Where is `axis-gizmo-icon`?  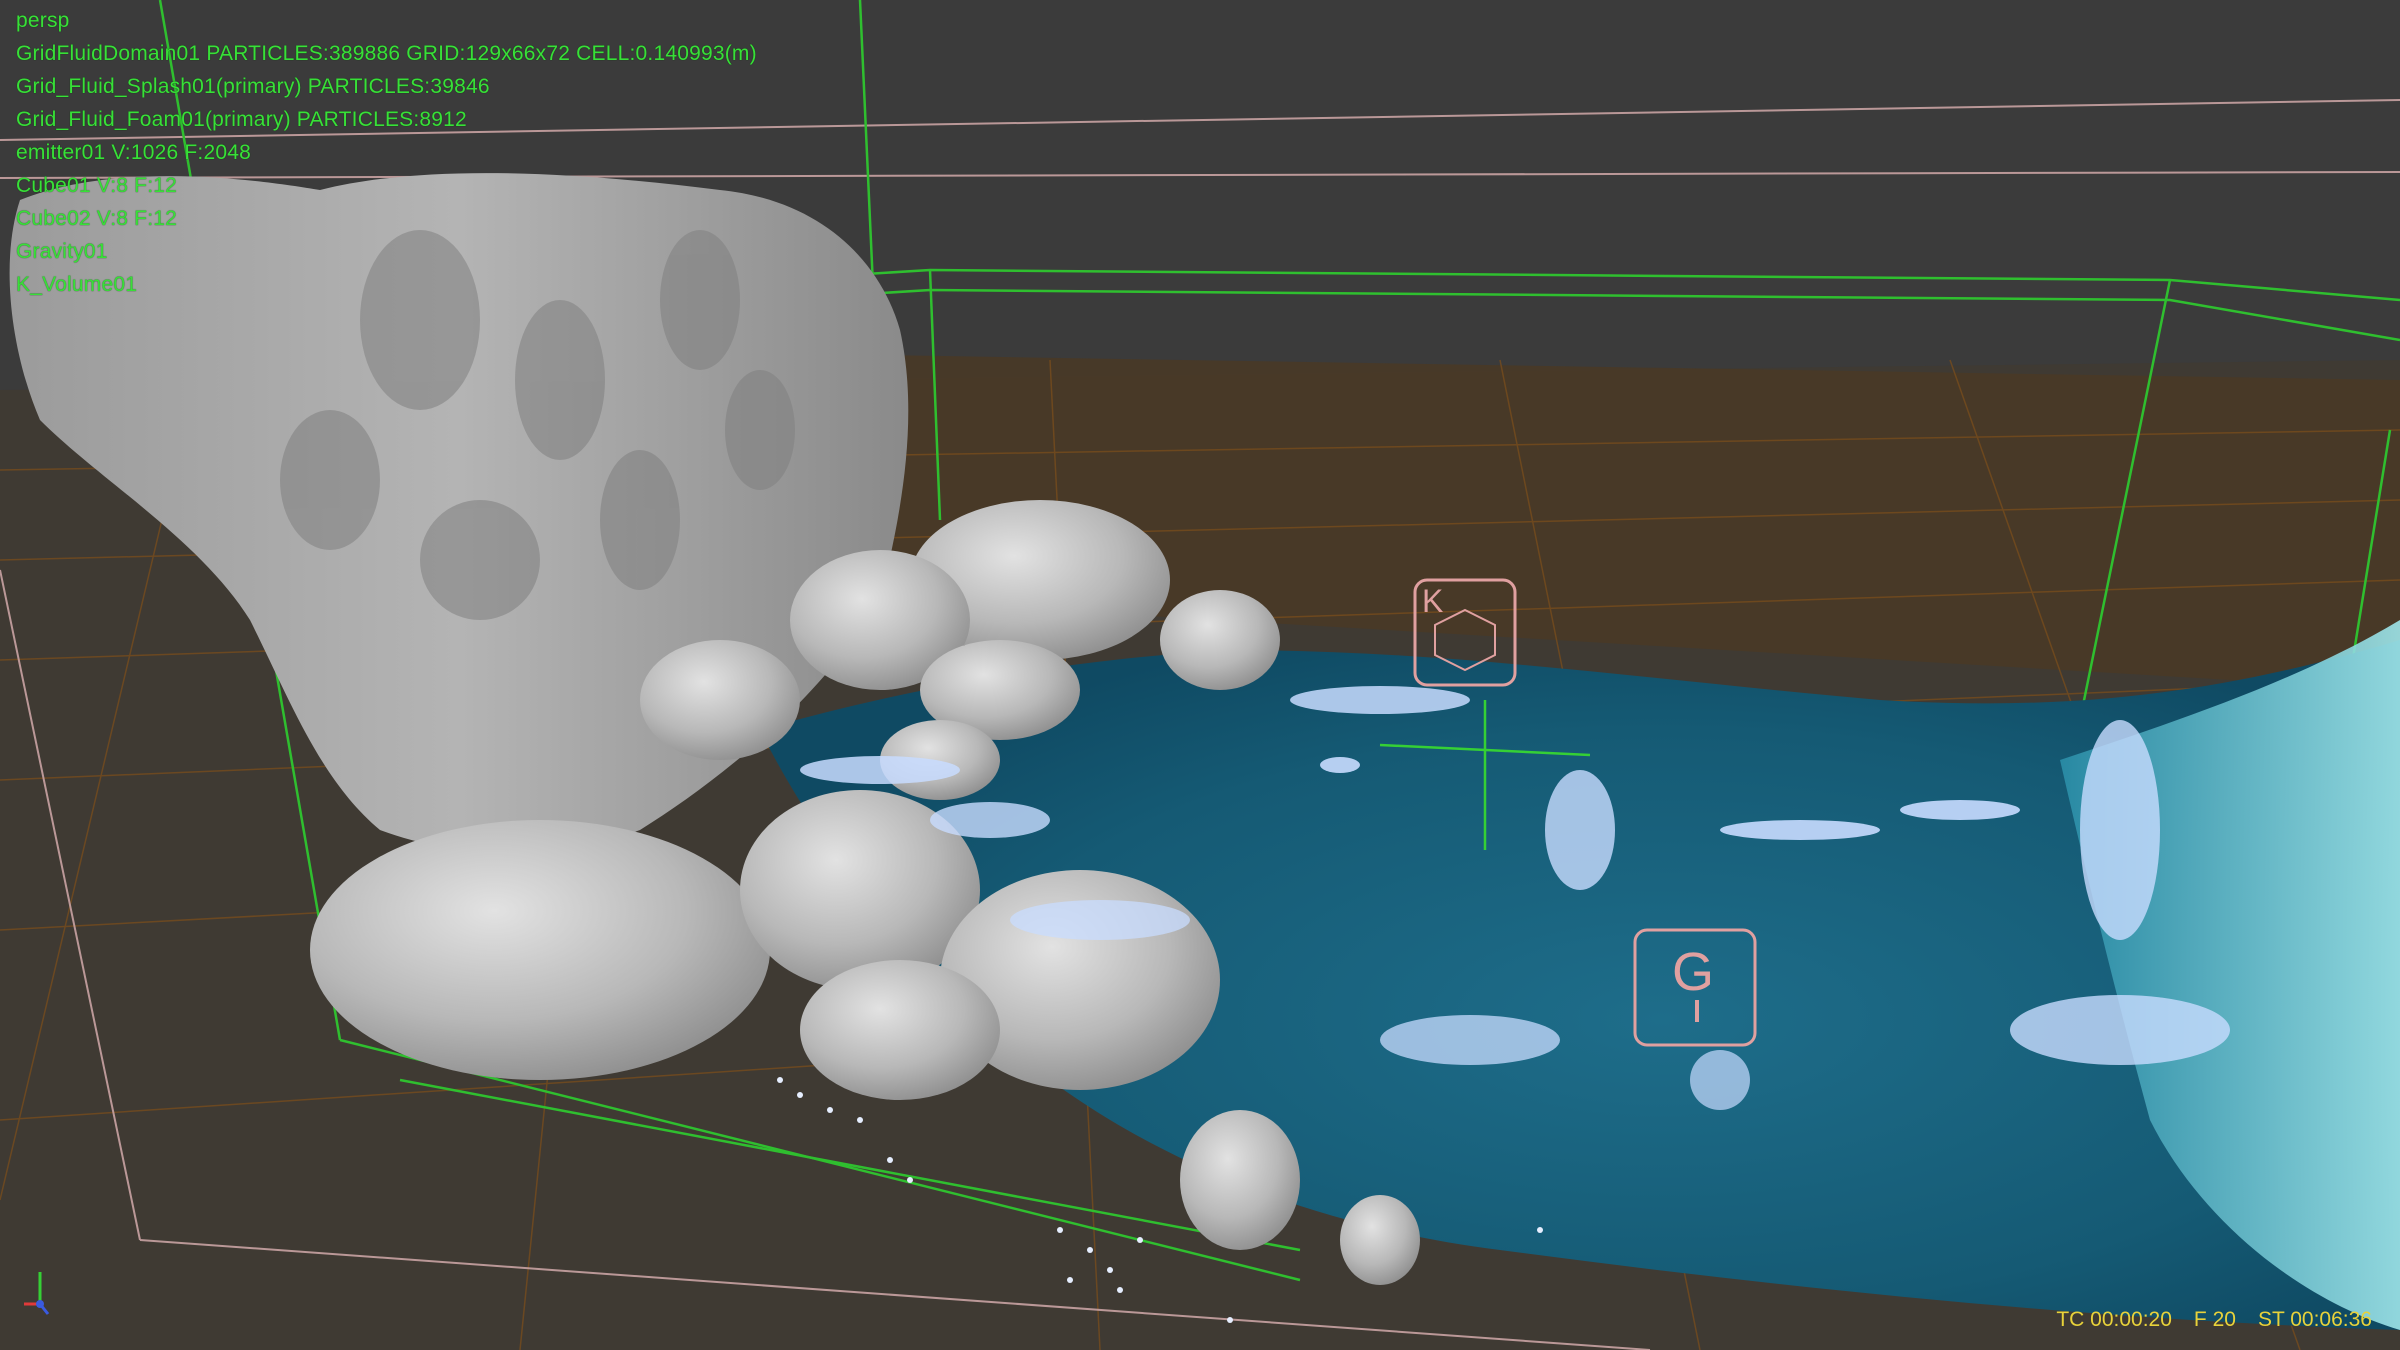
axis-gizmo-icon is located at coordinates (37, 1293).